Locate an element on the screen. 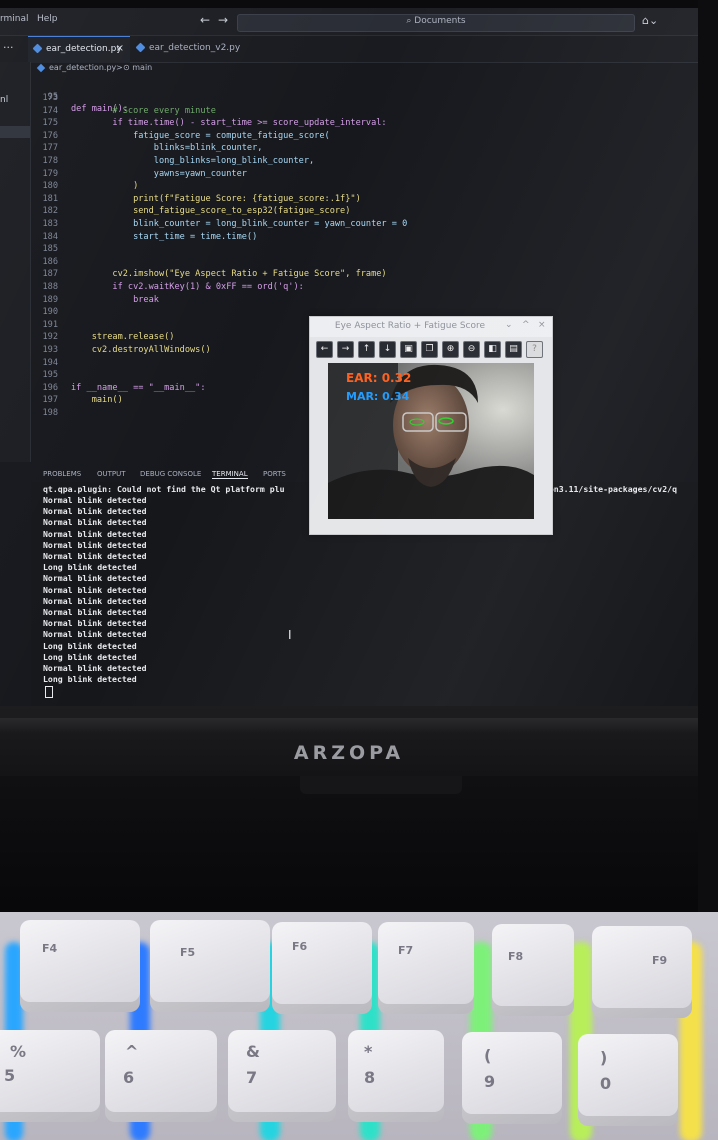 This screenshot has width=718, height=1140. text-cursor-icon: I is located at coordinates (290, 635).